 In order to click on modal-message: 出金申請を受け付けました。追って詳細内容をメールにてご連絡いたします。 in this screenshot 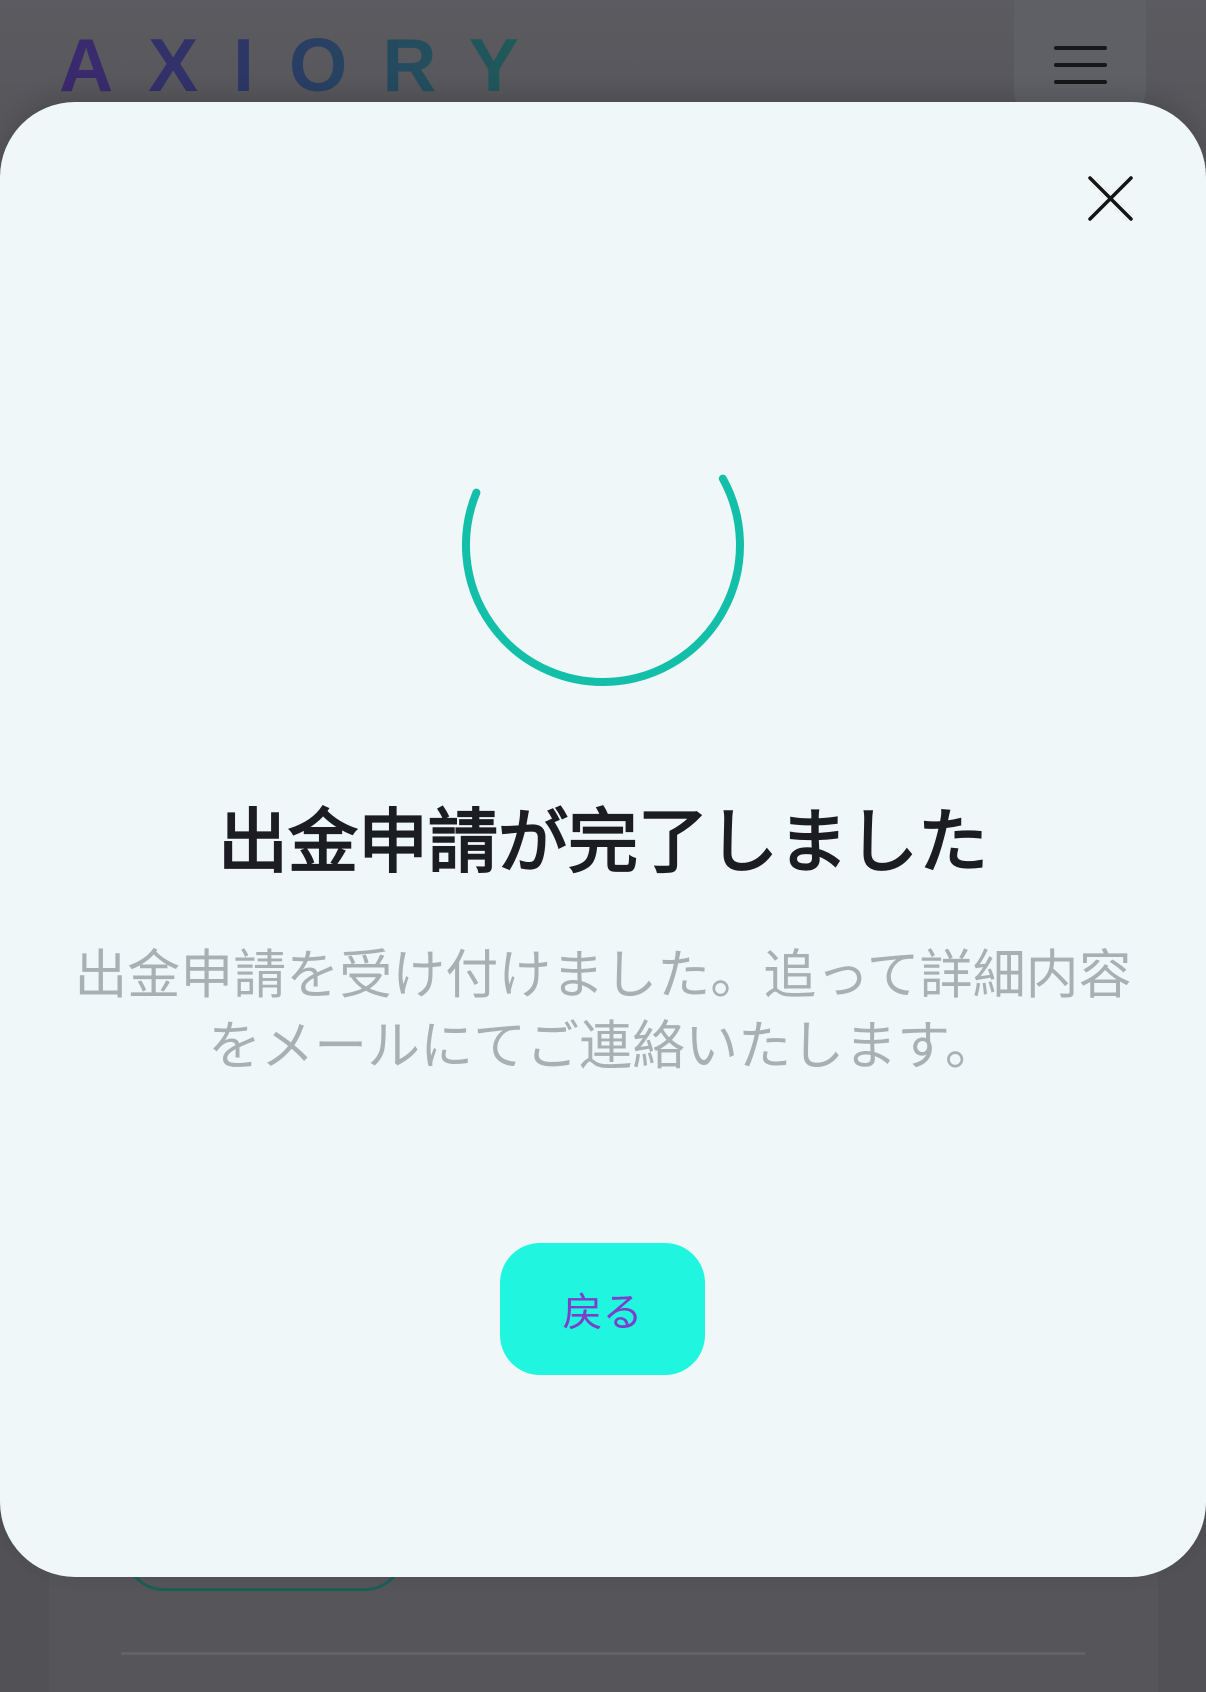, I will do `click(603, 1011)`.